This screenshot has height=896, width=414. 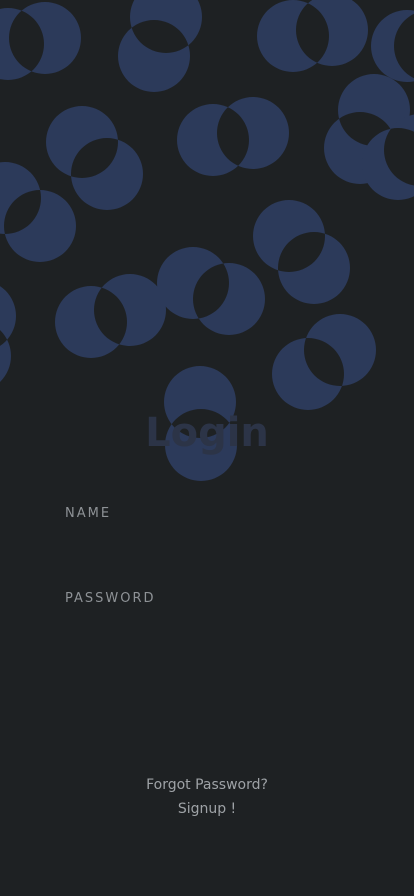 What do you see at coordinates (207, 433) in the screenshot?
I see `page-title: Login` at bounding box center [207, 433].